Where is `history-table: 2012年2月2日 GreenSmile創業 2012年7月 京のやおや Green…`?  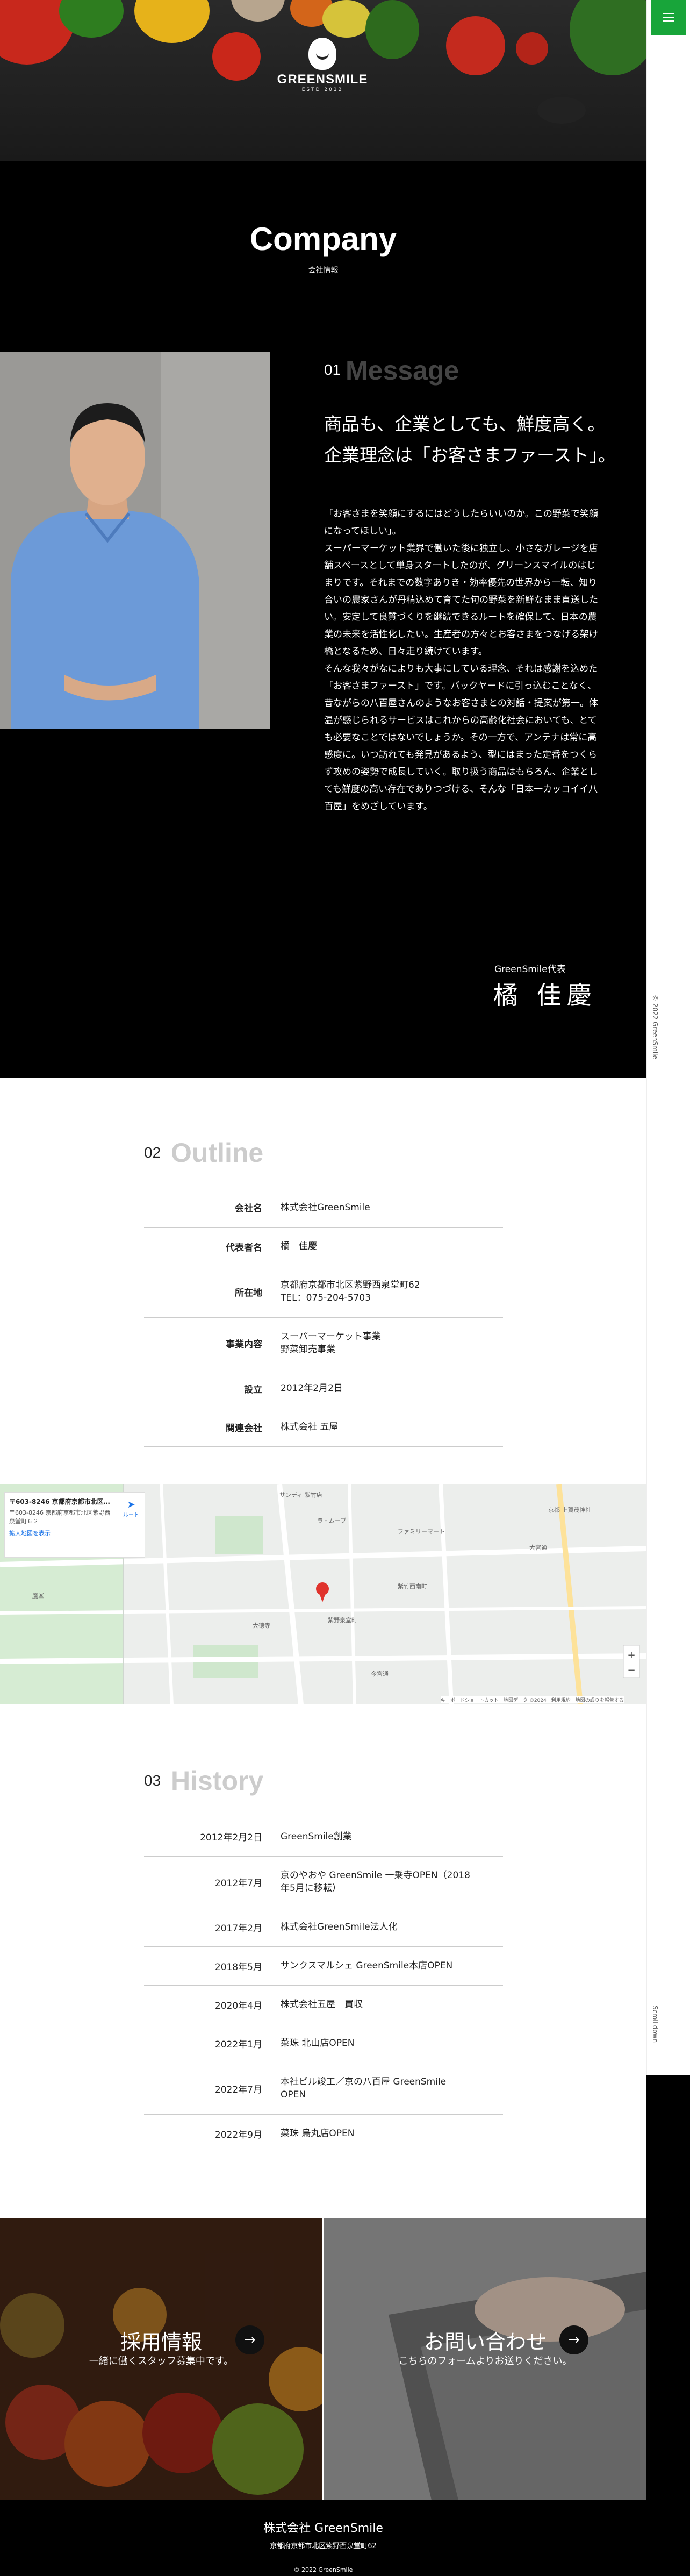
history-table: 2012年2月2日 GreenSmile創業 2012年7月 京のやおや Green… is located at coordinates (323, 1985).